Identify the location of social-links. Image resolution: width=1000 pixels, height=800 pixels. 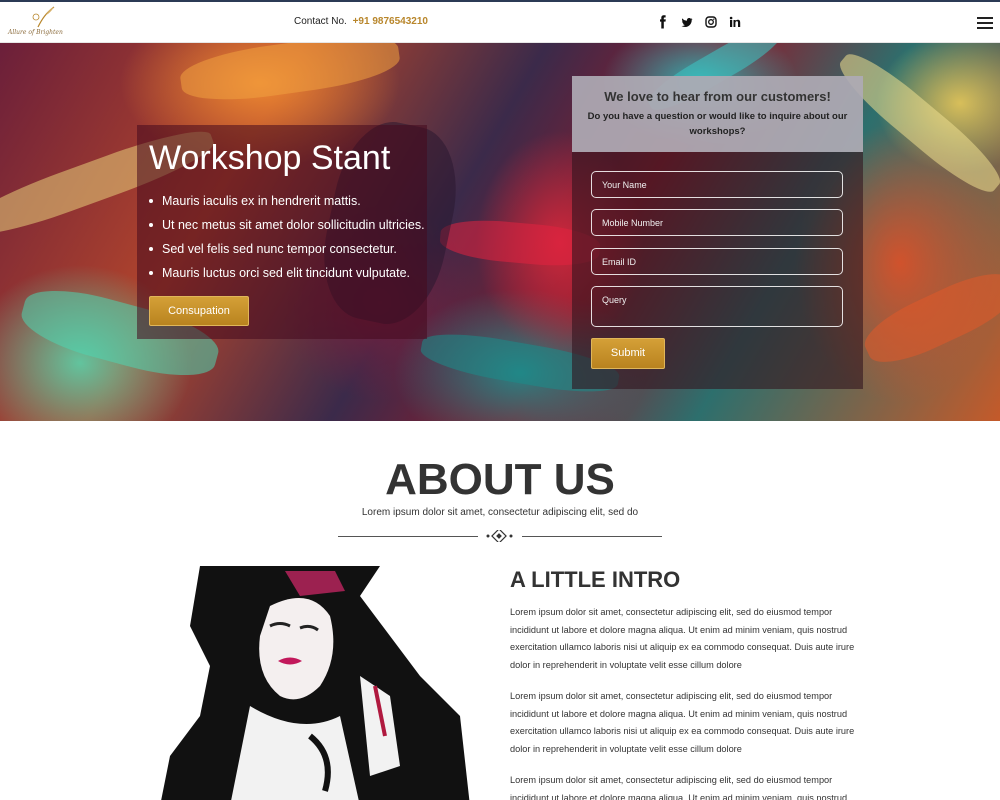
(699, 22).